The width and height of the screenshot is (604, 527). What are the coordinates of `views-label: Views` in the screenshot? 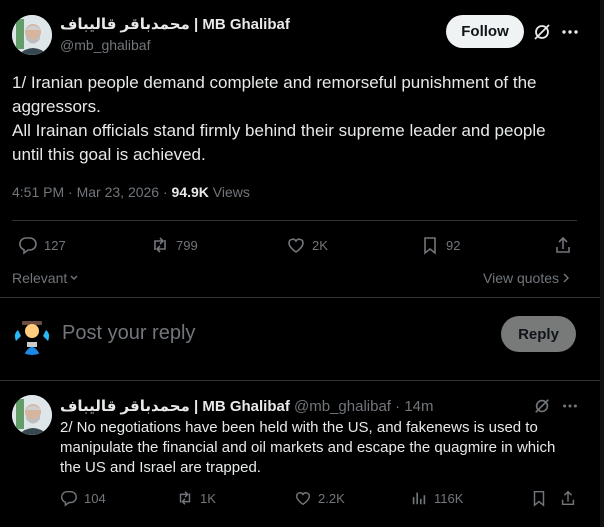 It's located at (231, 192).